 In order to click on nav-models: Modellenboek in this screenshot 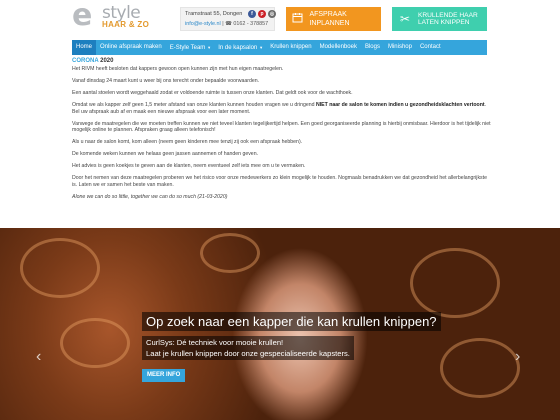, I will do `click(338, 47)`.